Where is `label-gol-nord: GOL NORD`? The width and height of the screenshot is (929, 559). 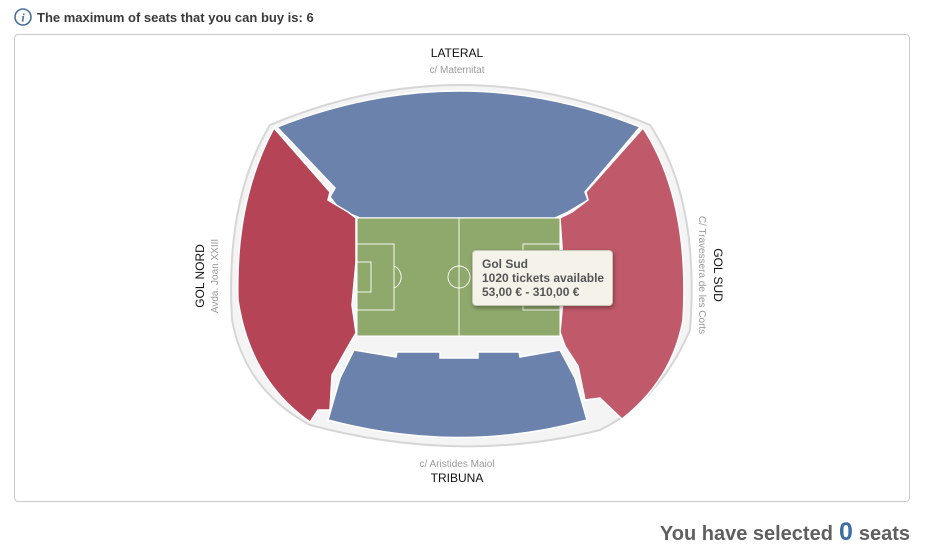
label-gol-nord: GOL NORD is located at coordinates (200, 276).